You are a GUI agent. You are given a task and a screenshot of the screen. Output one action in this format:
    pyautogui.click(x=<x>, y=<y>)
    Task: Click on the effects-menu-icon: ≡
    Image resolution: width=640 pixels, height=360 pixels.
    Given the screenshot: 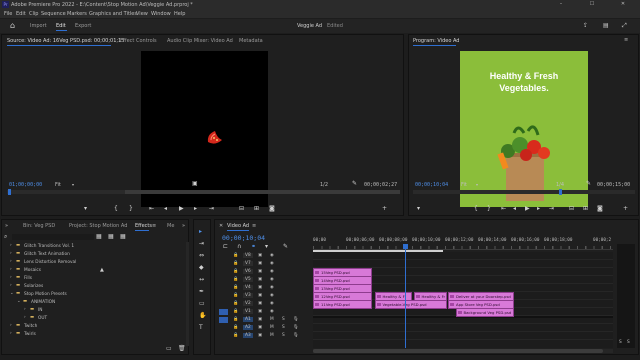 What is the action you would take?
    pyautogui.click(x=154, y=226)
    